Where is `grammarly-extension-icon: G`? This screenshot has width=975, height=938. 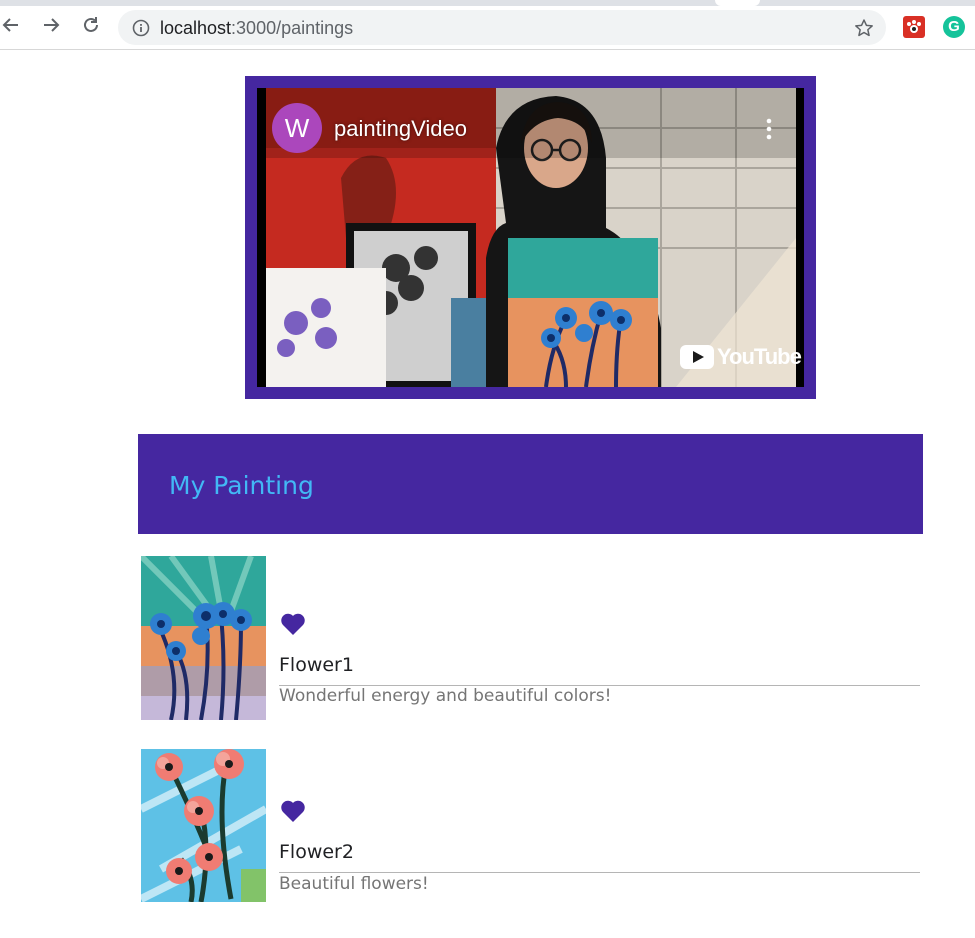
grammarly-extension-icon: G is located at coordinates (954, 27).